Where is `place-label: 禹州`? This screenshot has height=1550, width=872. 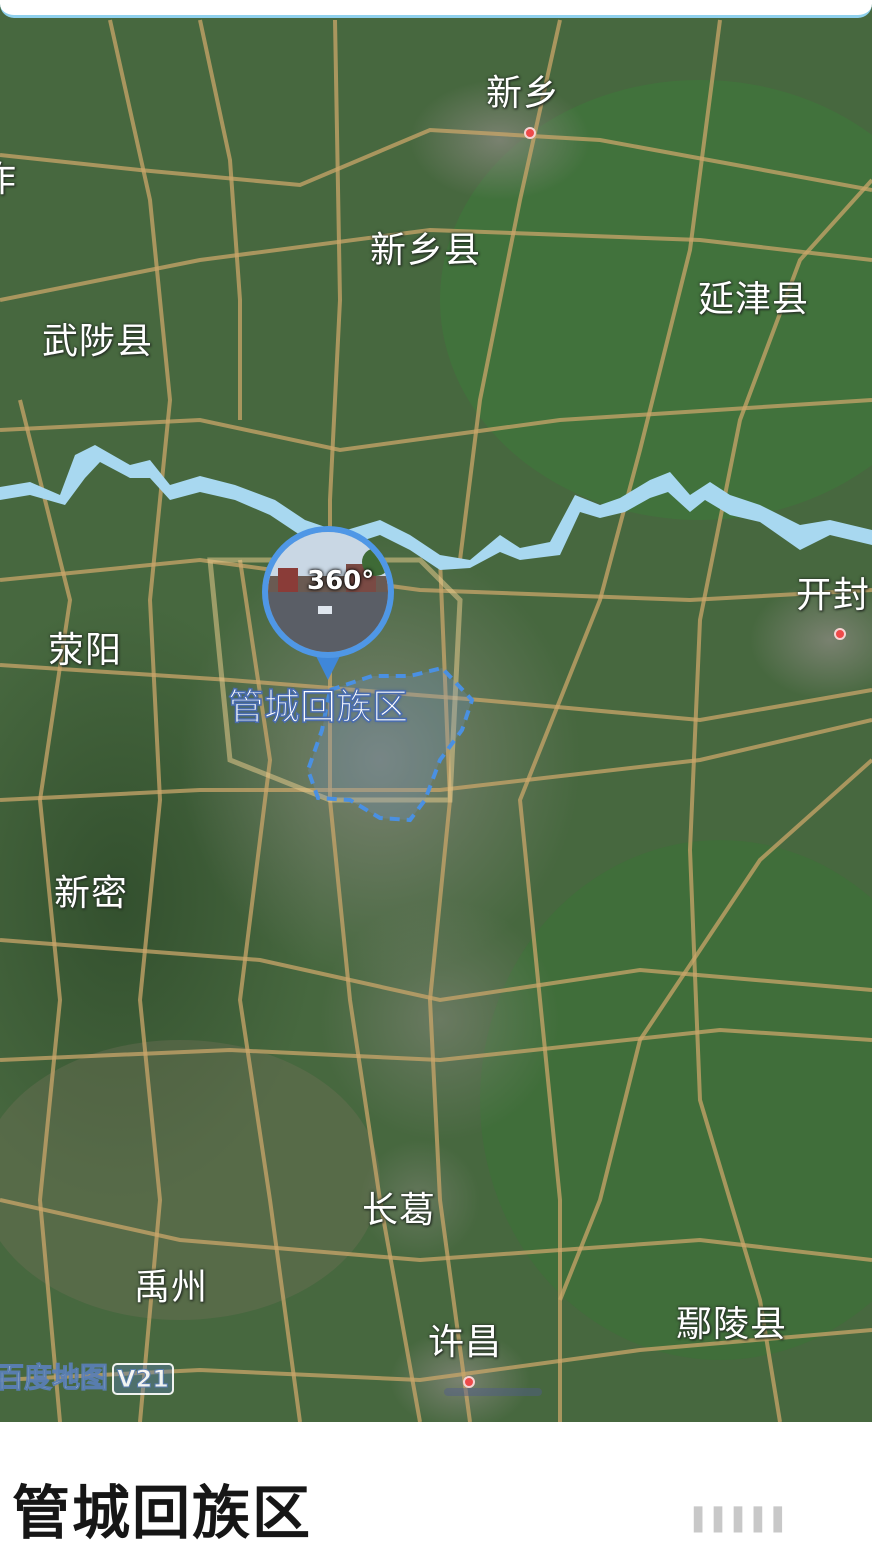 place-label: 禹州 is located at coordinates (171, 1288).